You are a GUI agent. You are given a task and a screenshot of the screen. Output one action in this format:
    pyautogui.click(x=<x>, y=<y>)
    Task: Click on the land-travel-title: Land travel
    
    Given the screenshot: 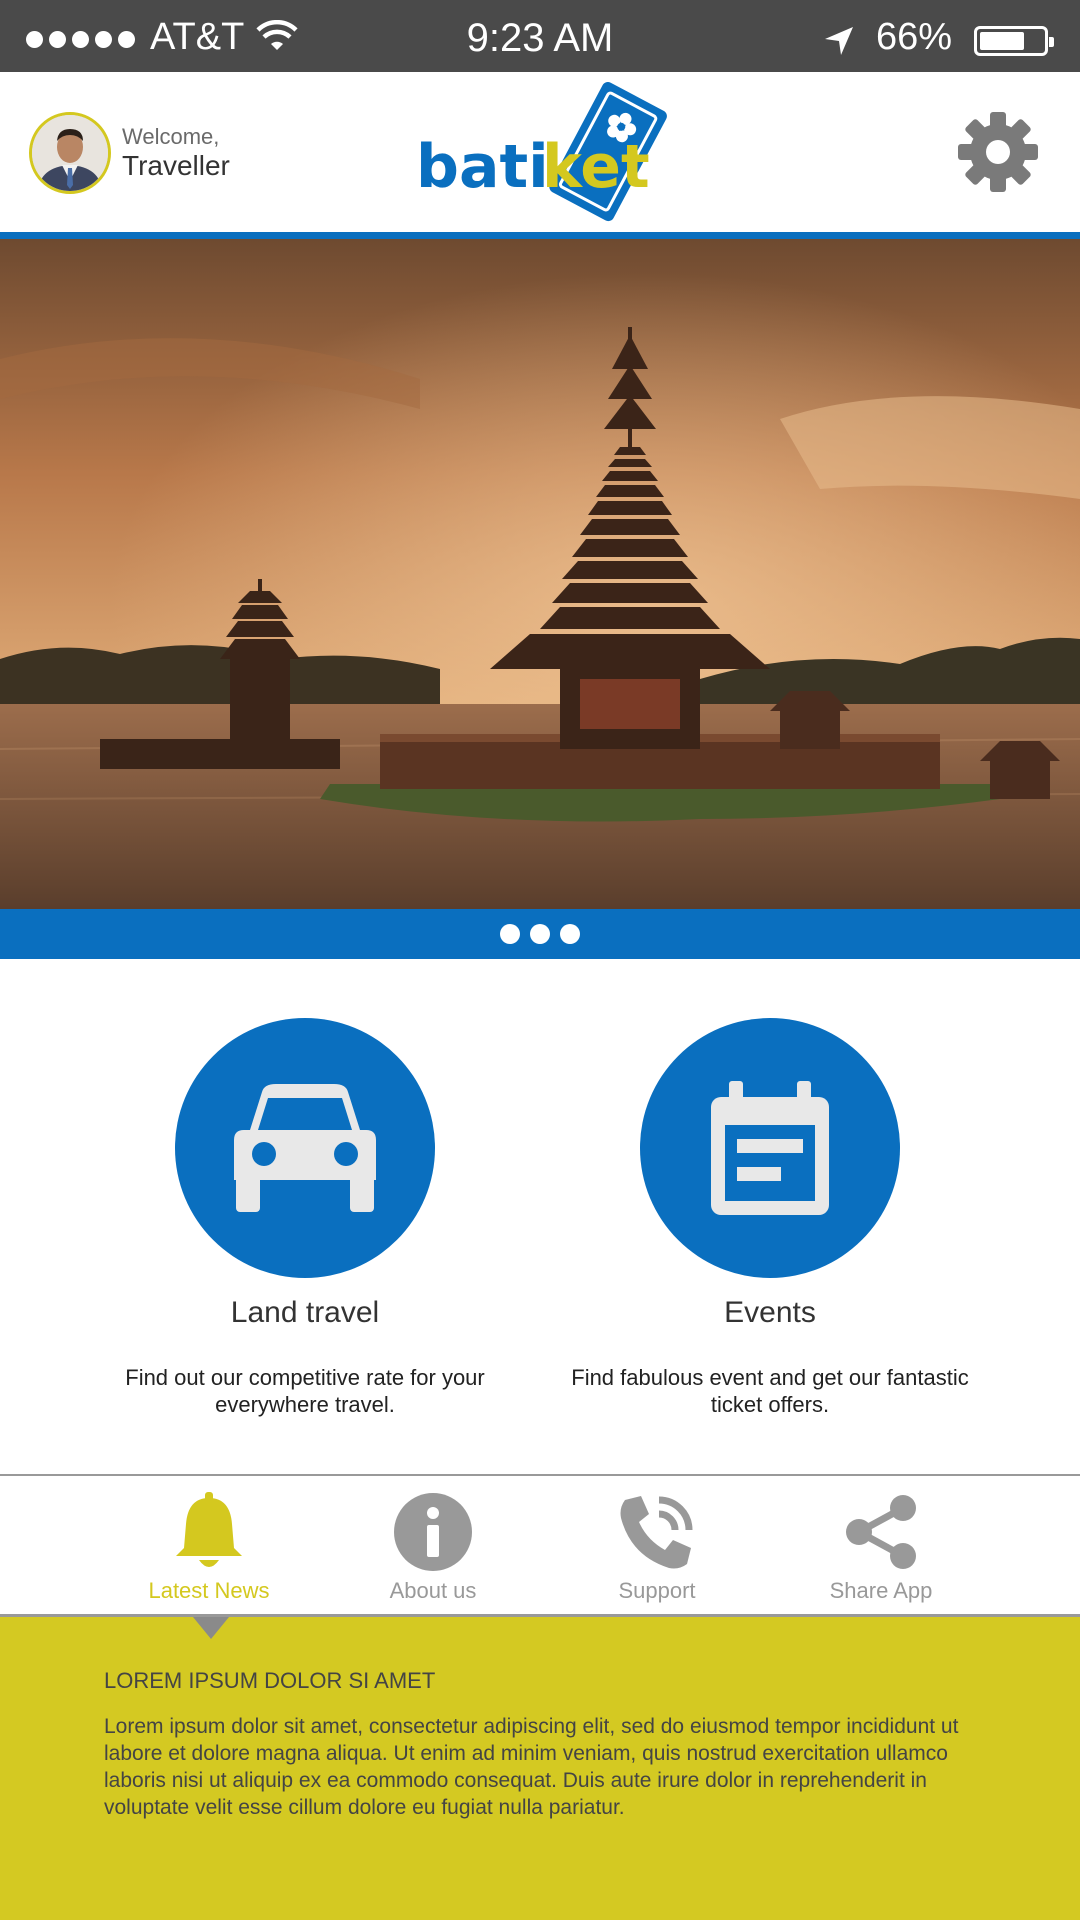 What is the action you would take?
    pyautogui.click(x=305, y=1312)
    